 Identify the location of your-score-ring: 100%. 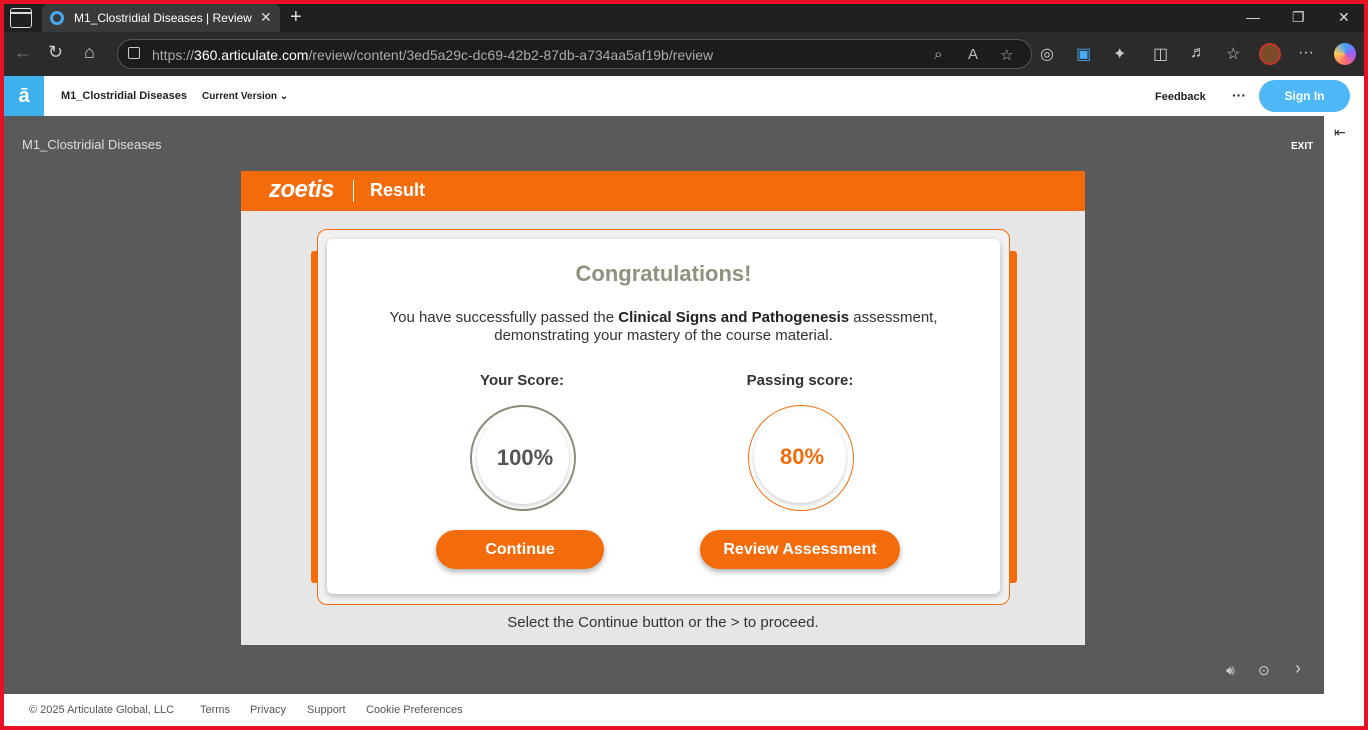
(523, 458).